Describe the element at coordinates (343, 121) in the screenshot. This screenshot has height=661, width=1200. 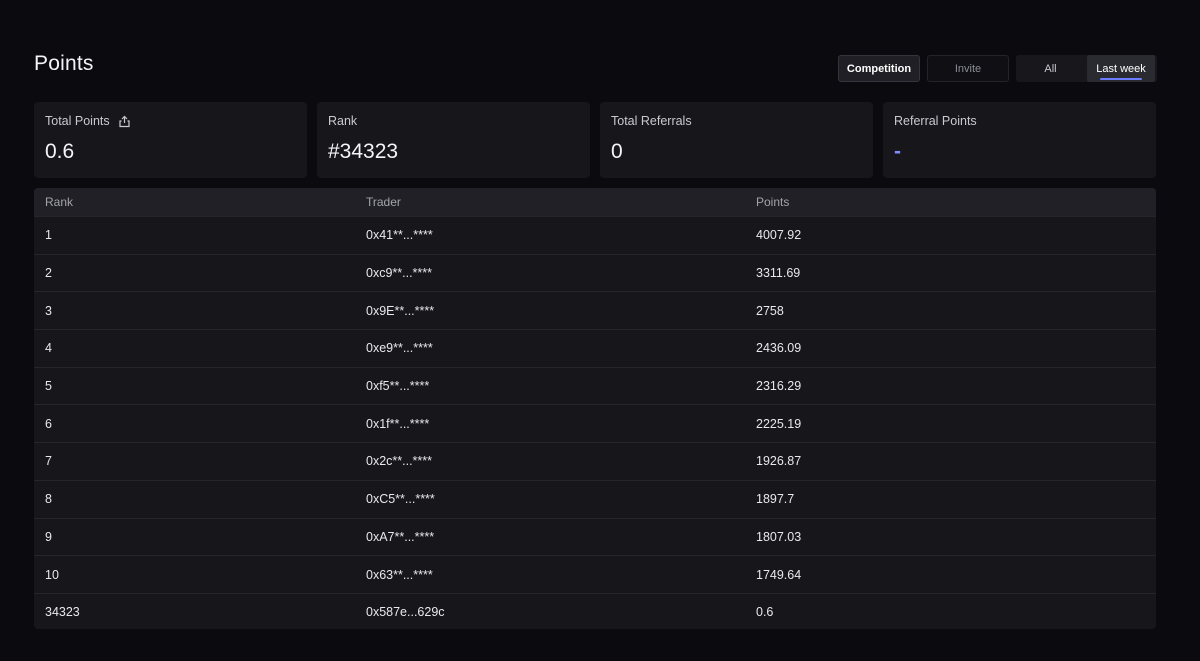
I see `rank-label: Rank` at that location.